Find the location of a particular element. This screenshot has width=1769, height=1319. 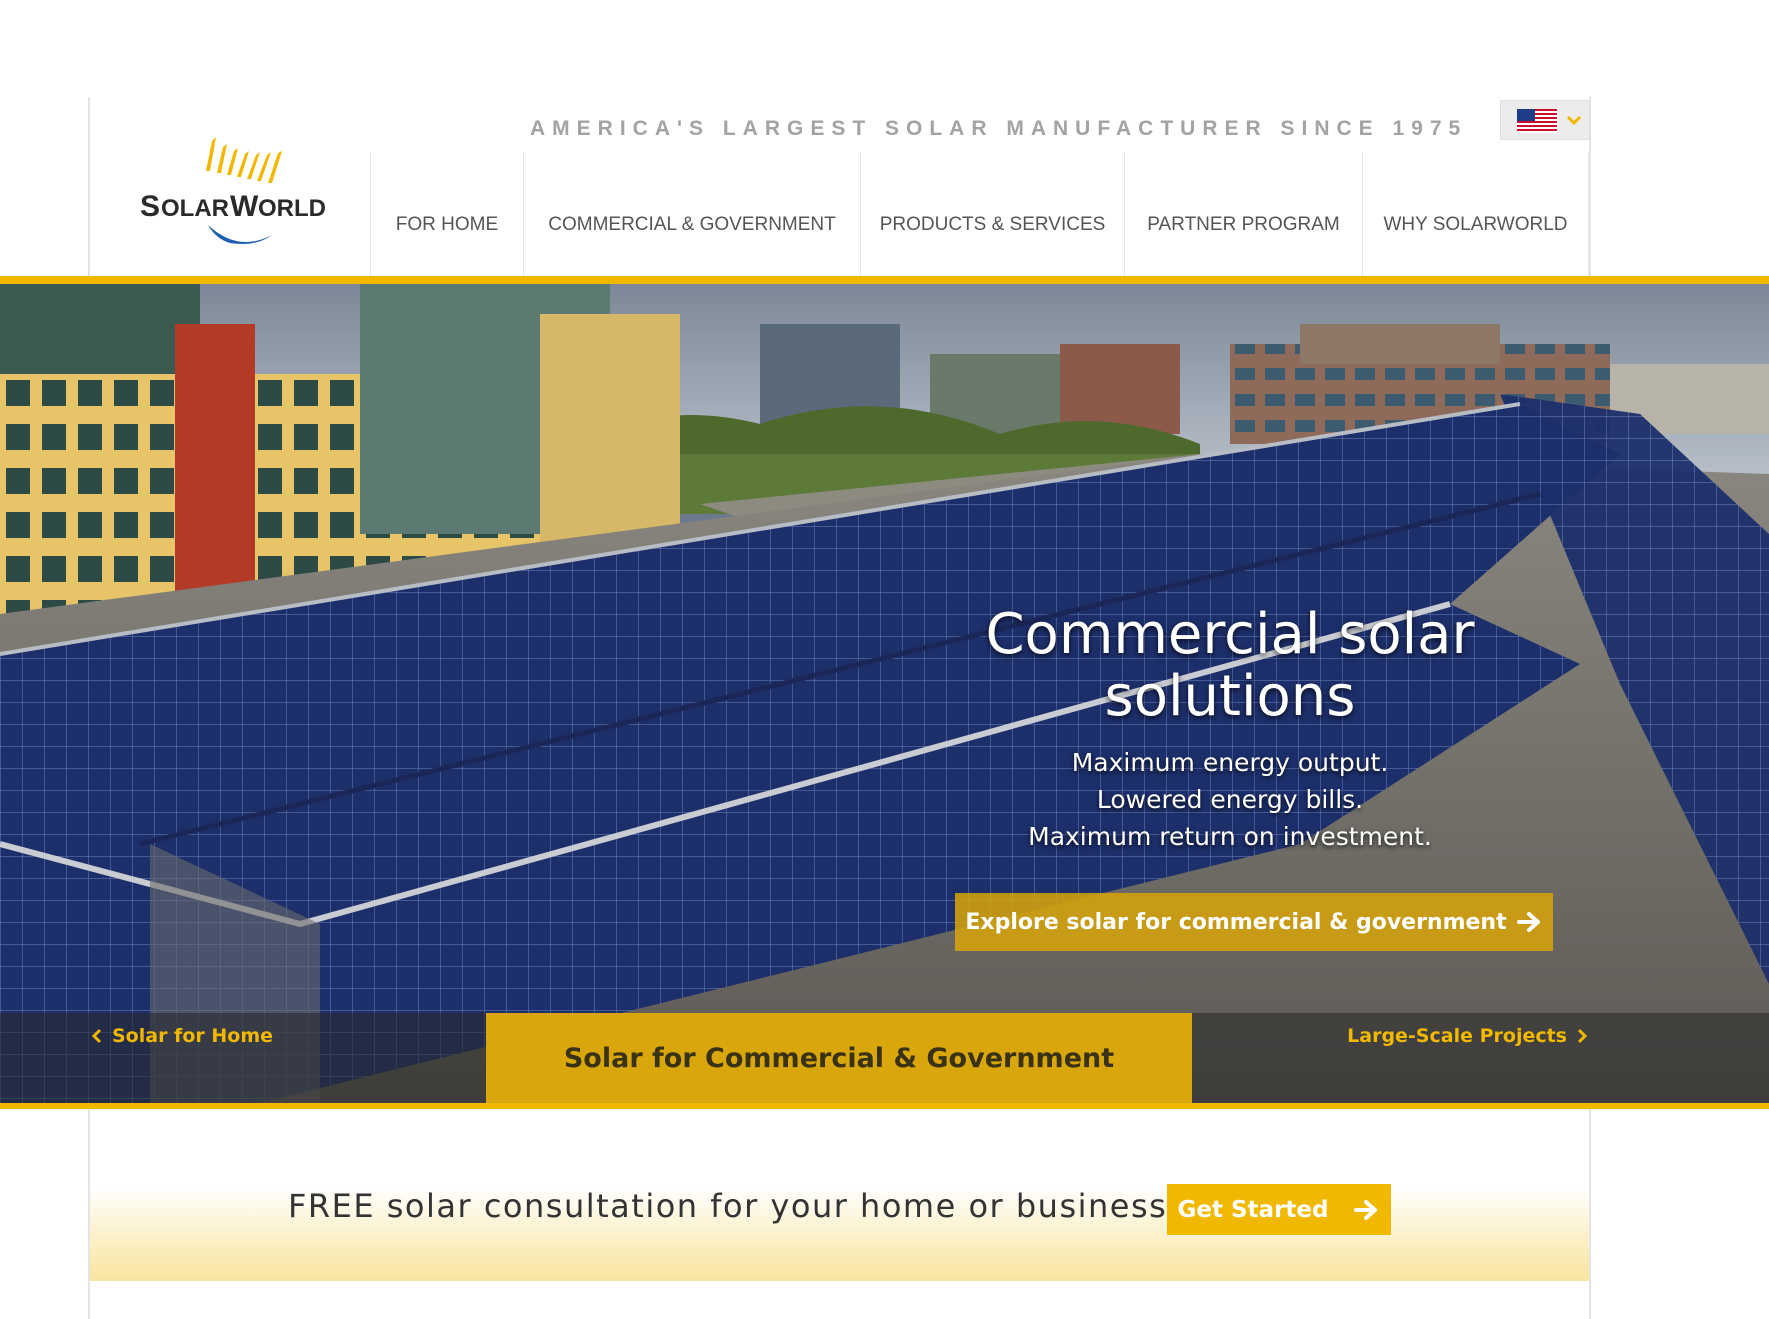

nav-products-services: PRODUCTS & SERVICES is located at coordinates (992, 214).